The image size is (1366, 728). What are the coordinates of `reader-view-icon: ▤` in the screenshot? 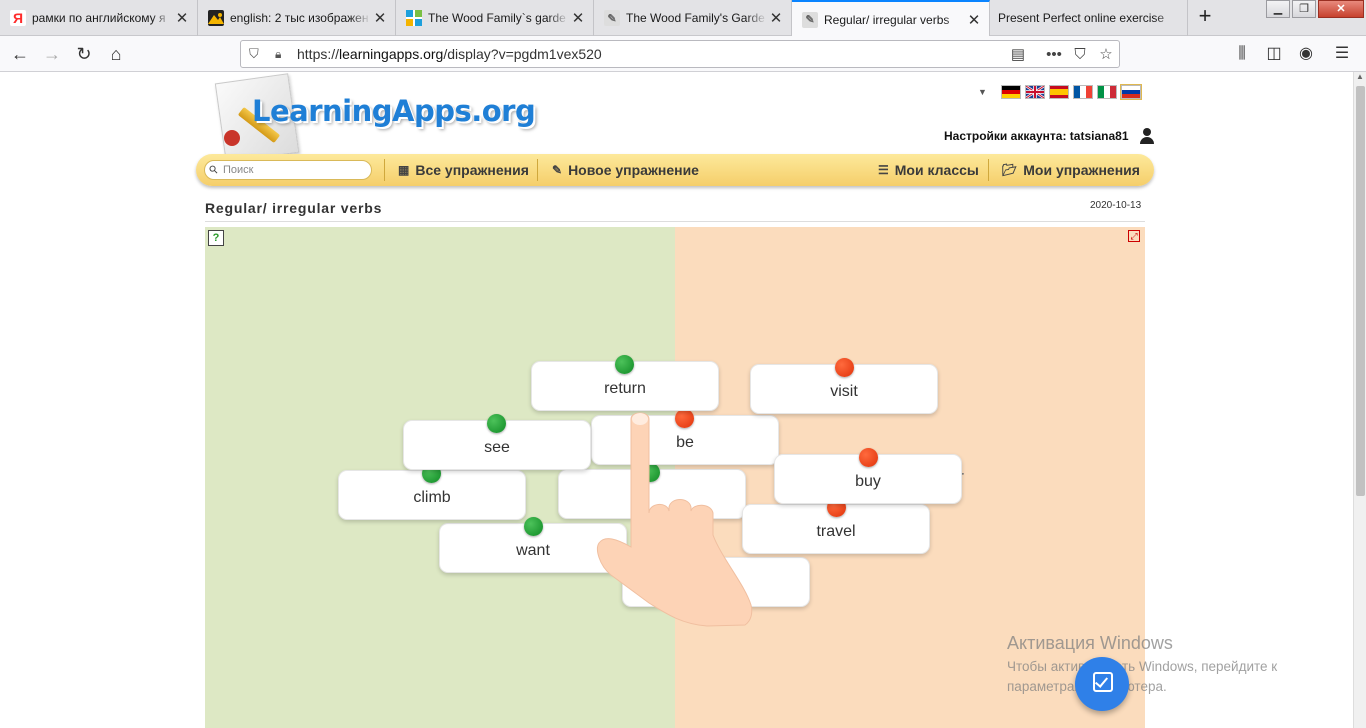 It's located at (1018, 54).